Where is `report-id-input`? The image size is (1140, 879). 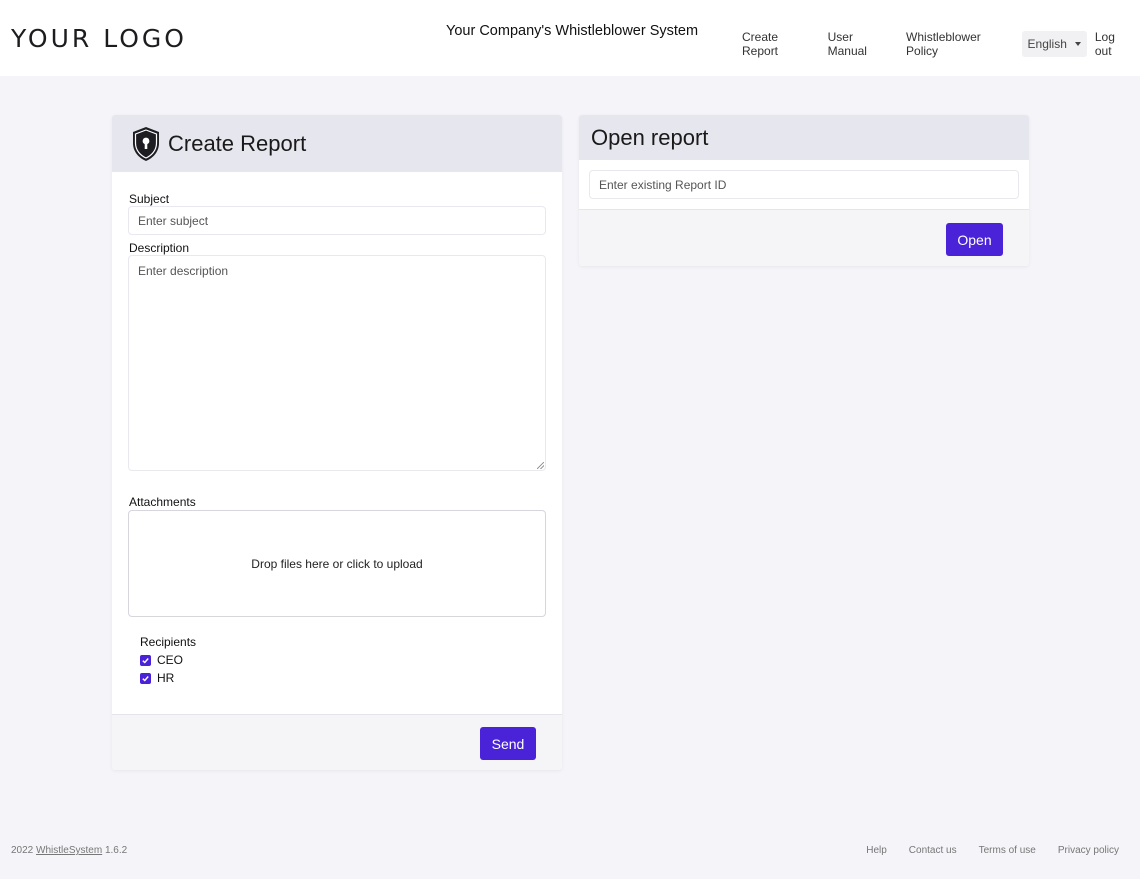
report-id-input is located at coordinates (804, 184).